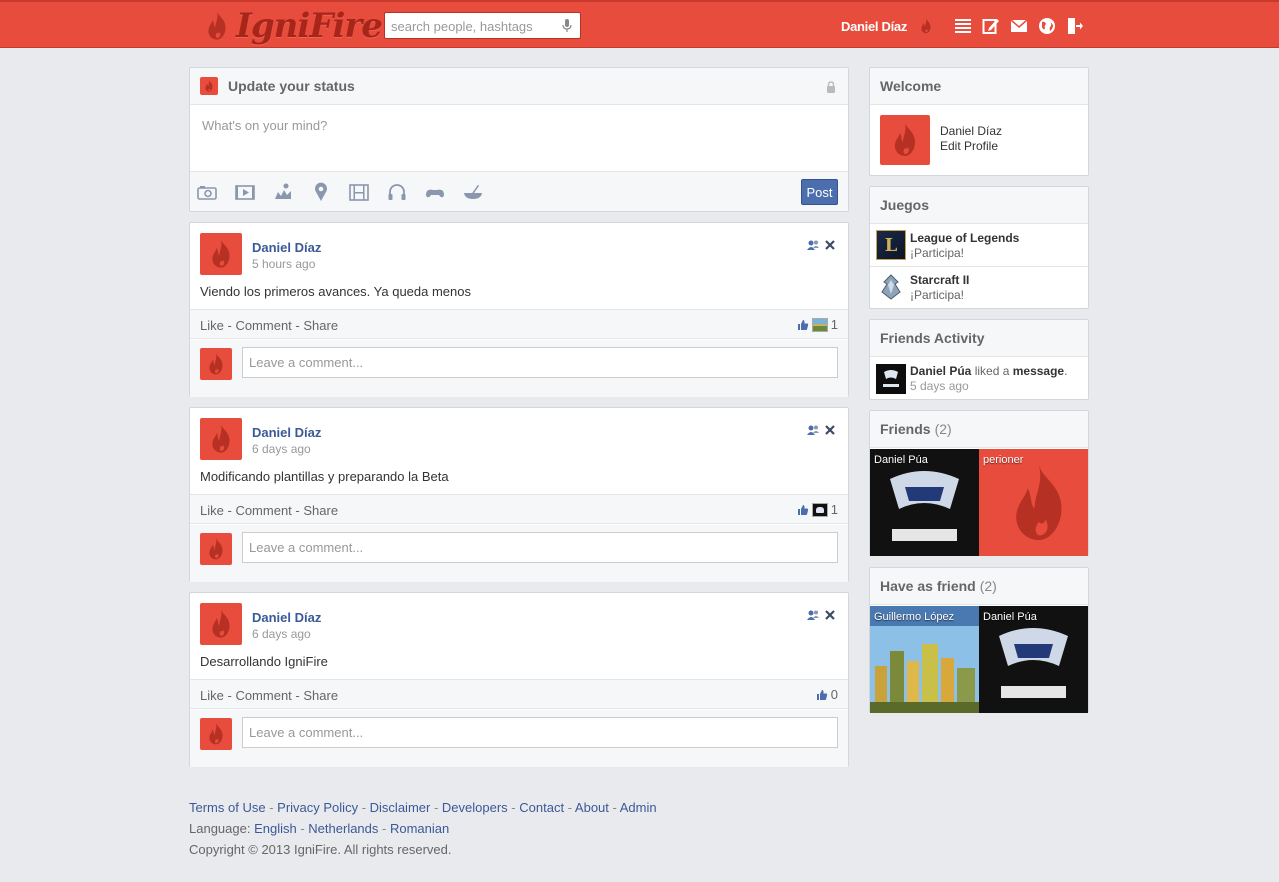  What do you see at coordinates (400, 807) in the screenshot?
I see `footer-link-disclaimer: Disclaimer` at bounding box center [400, 807].